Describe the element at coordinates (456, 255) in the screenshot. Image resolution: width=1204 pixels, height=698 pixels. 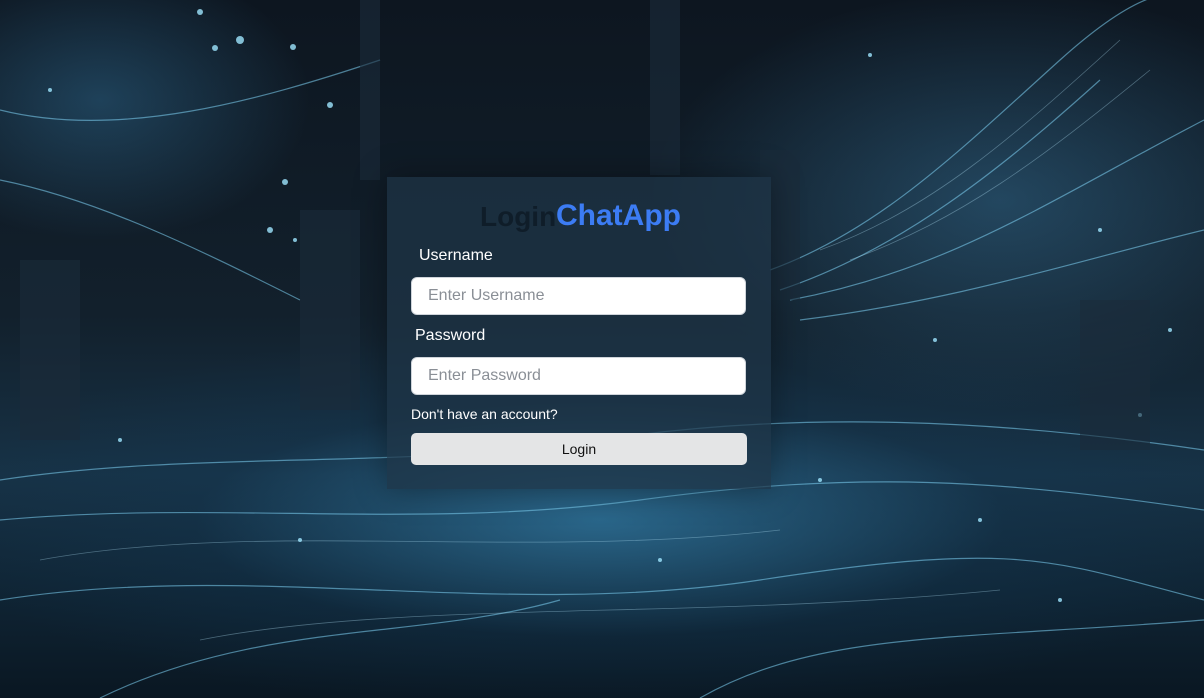
I see `username-label: Username` at that location.